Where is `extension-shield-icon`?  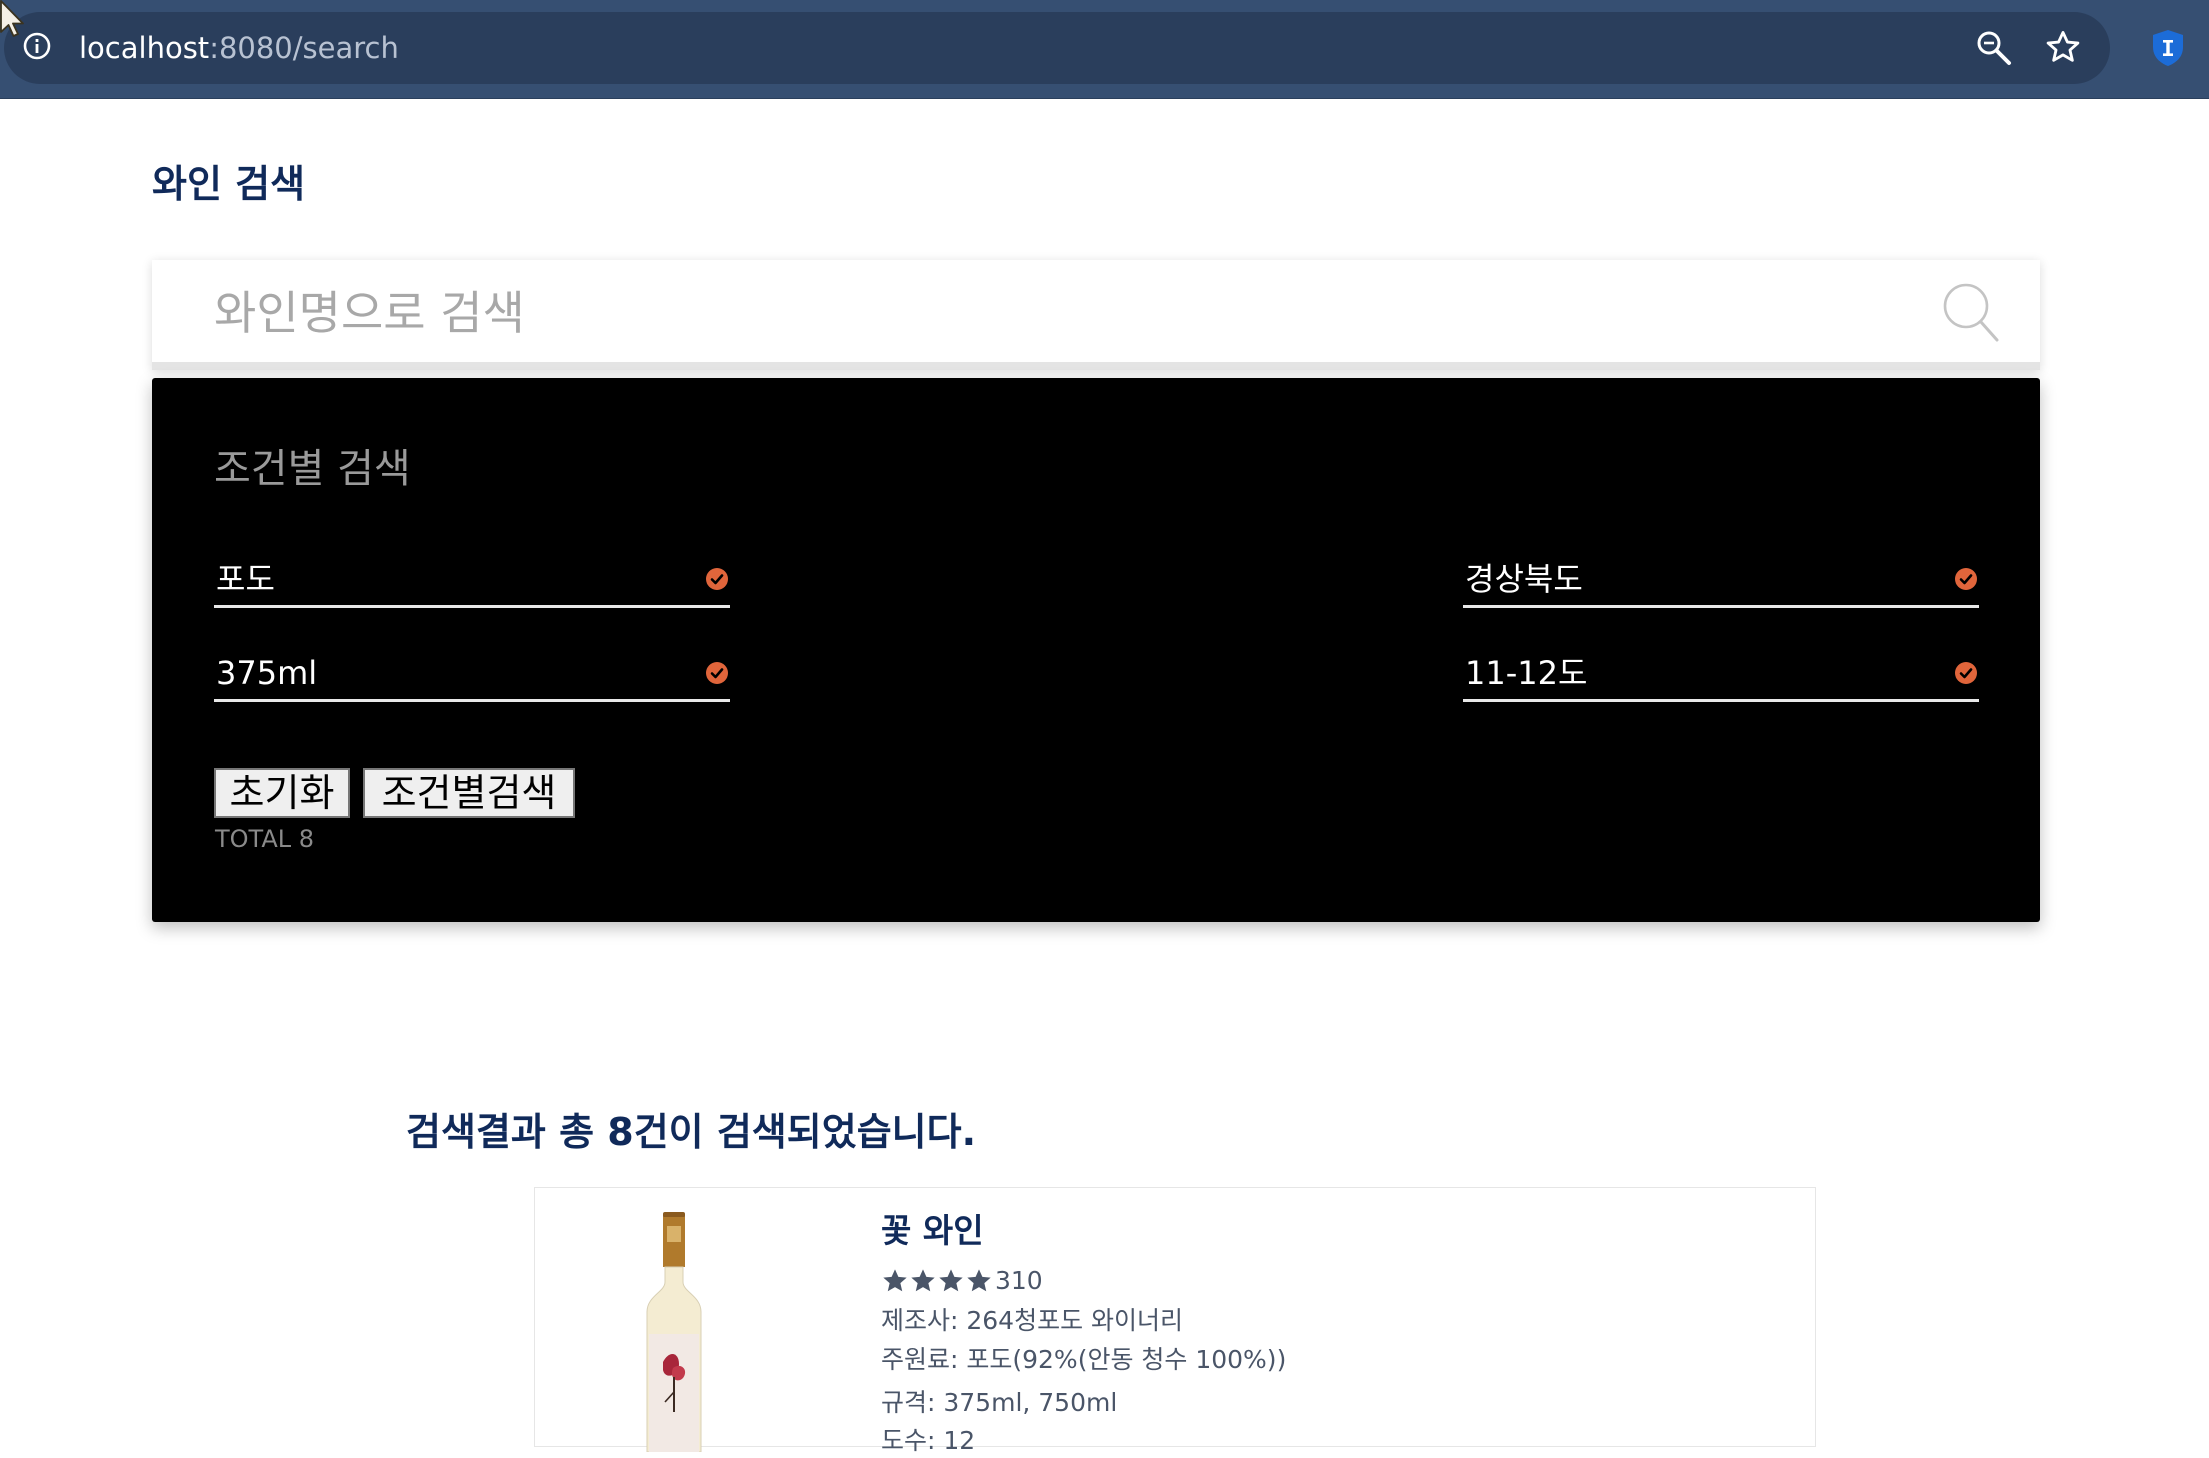
extension-shield-icon is located at coordinates (2168, 48).